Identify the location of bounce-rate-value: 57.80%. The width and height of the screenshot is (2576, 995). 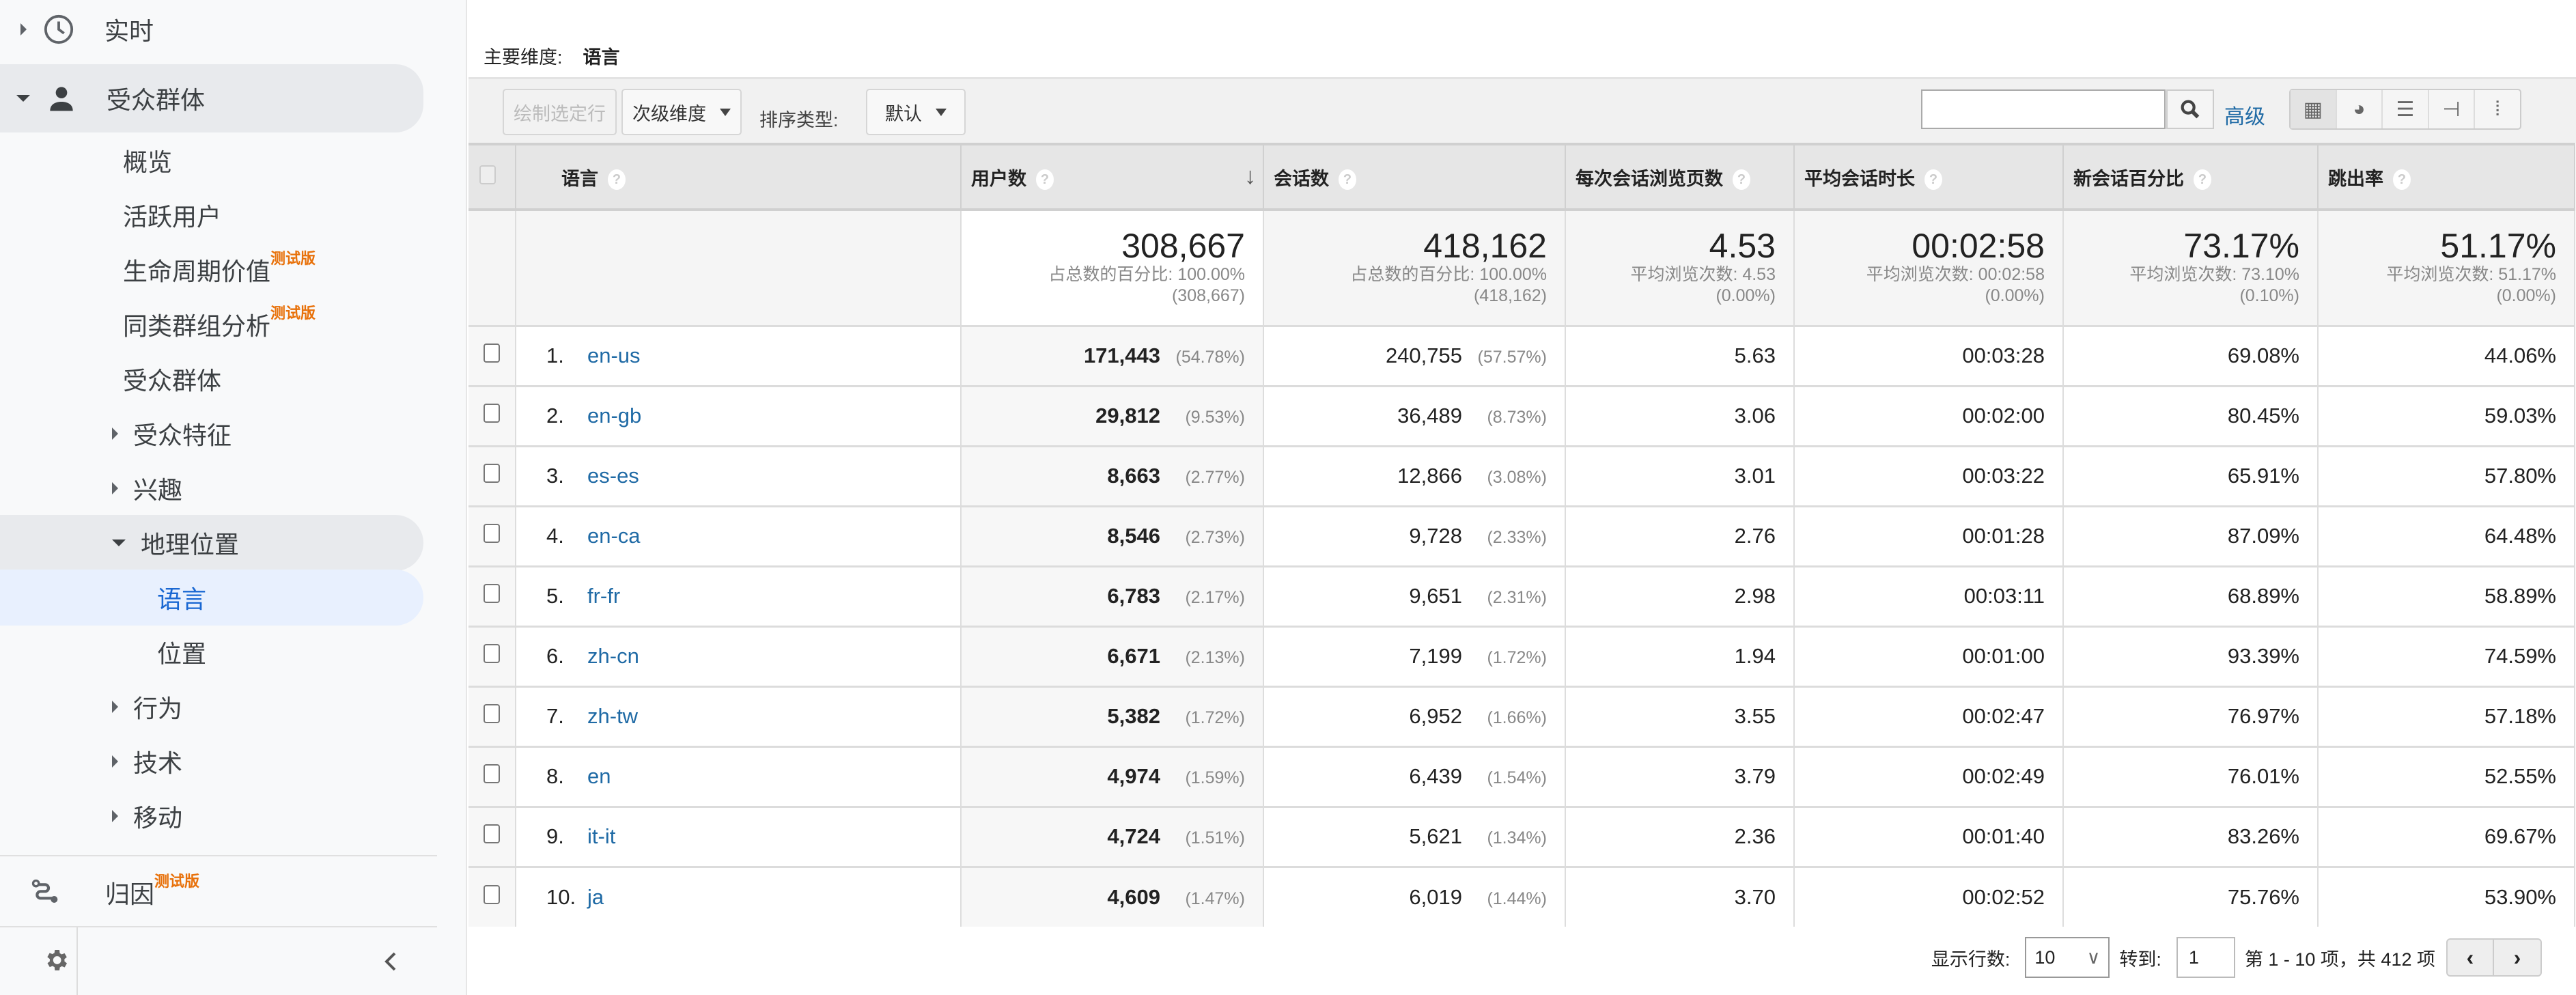
(2520, 476).